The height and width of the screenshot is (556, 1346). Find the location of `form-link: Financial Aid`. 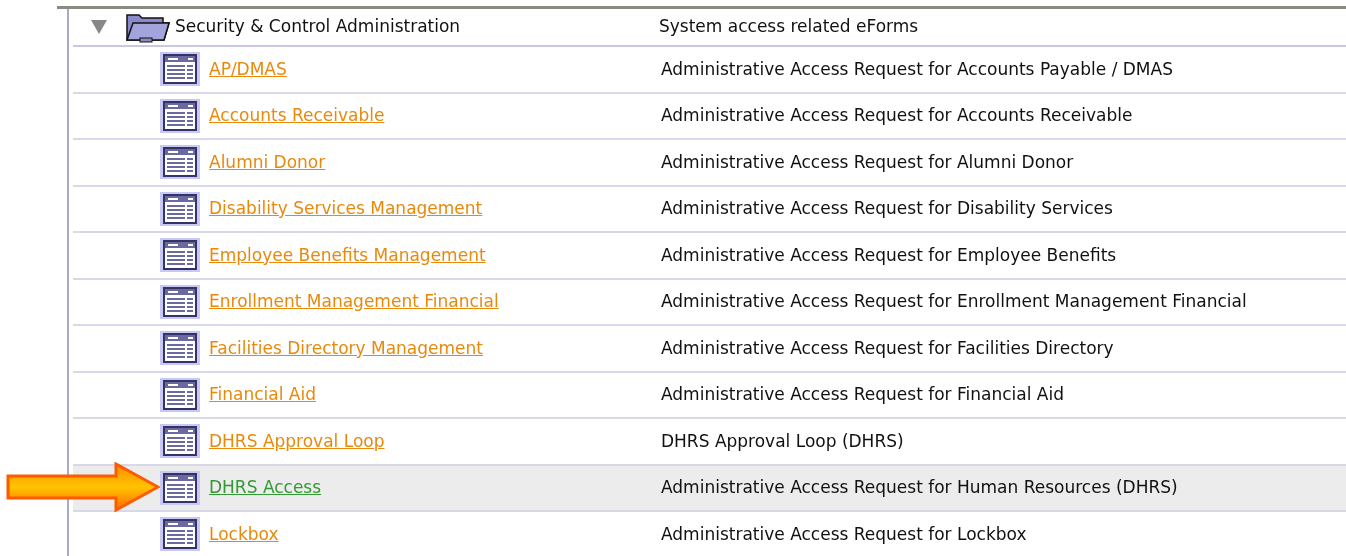

form-link: Financial Aid is located at coordinates (262, 394).